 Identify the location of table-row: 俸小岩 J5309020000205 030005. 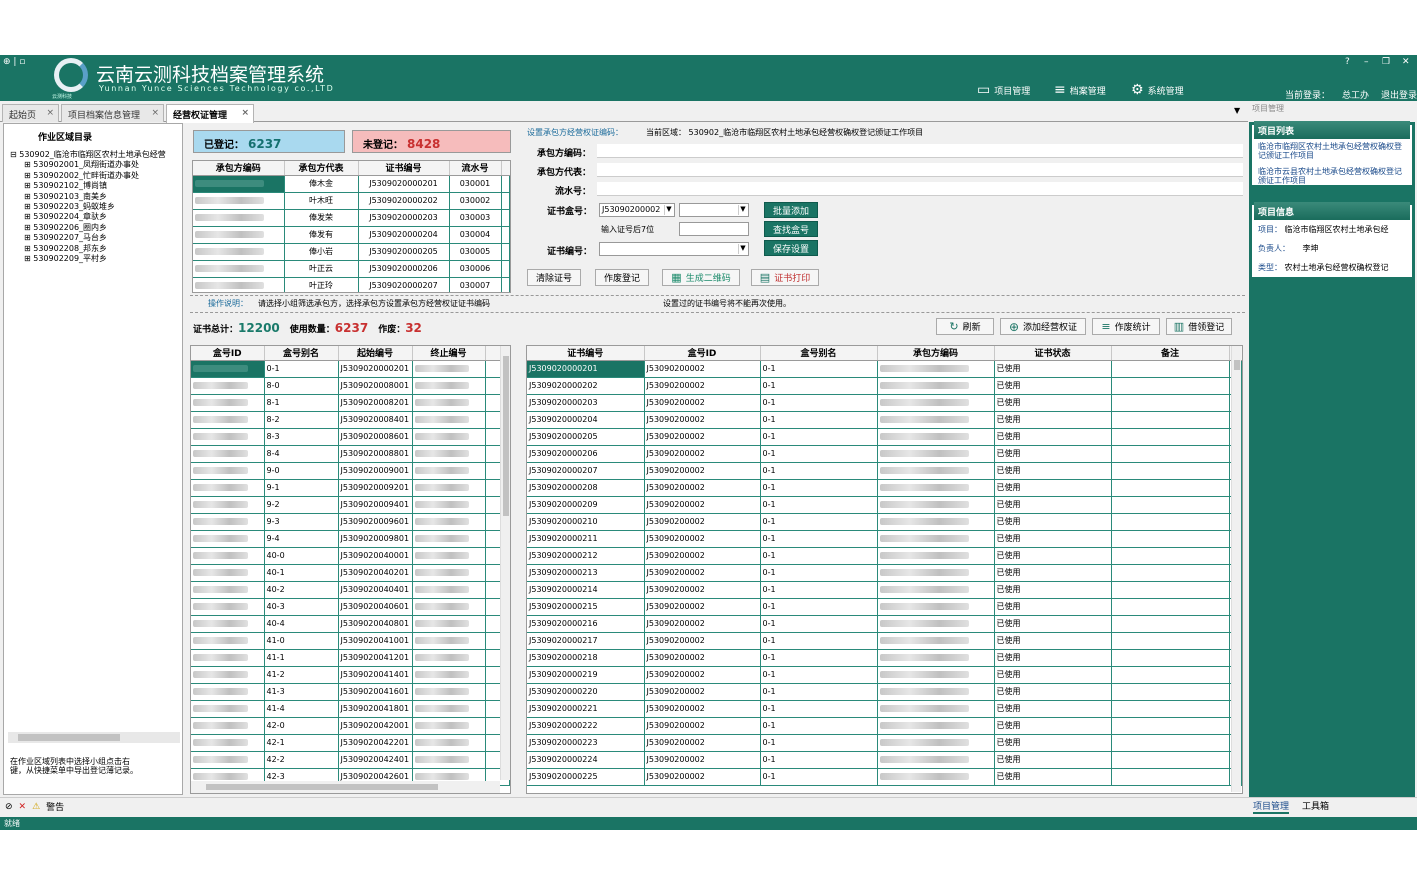
(351, 252).